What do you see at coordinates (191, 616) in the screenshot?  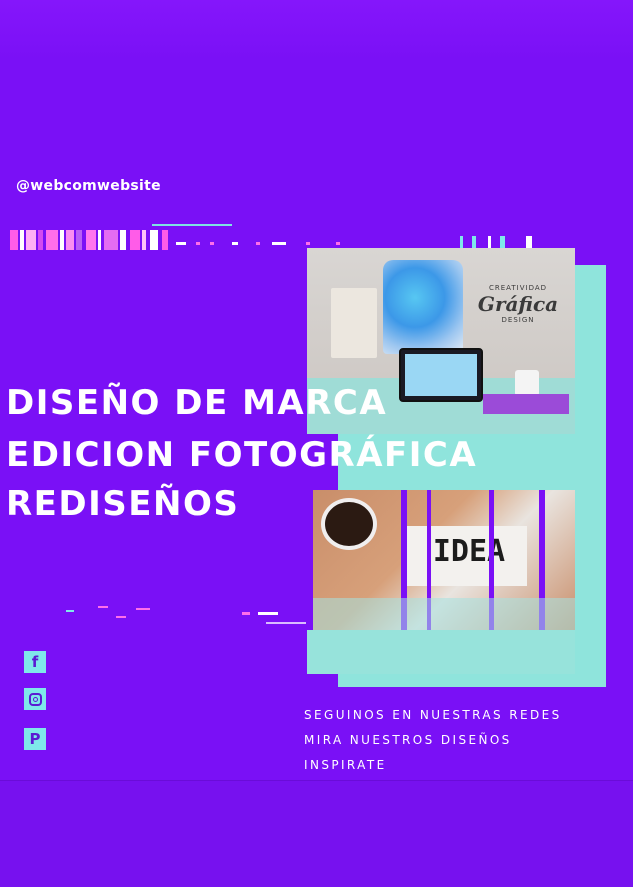 I see `glitch-mid-marks` at bounding box center [191, 616].